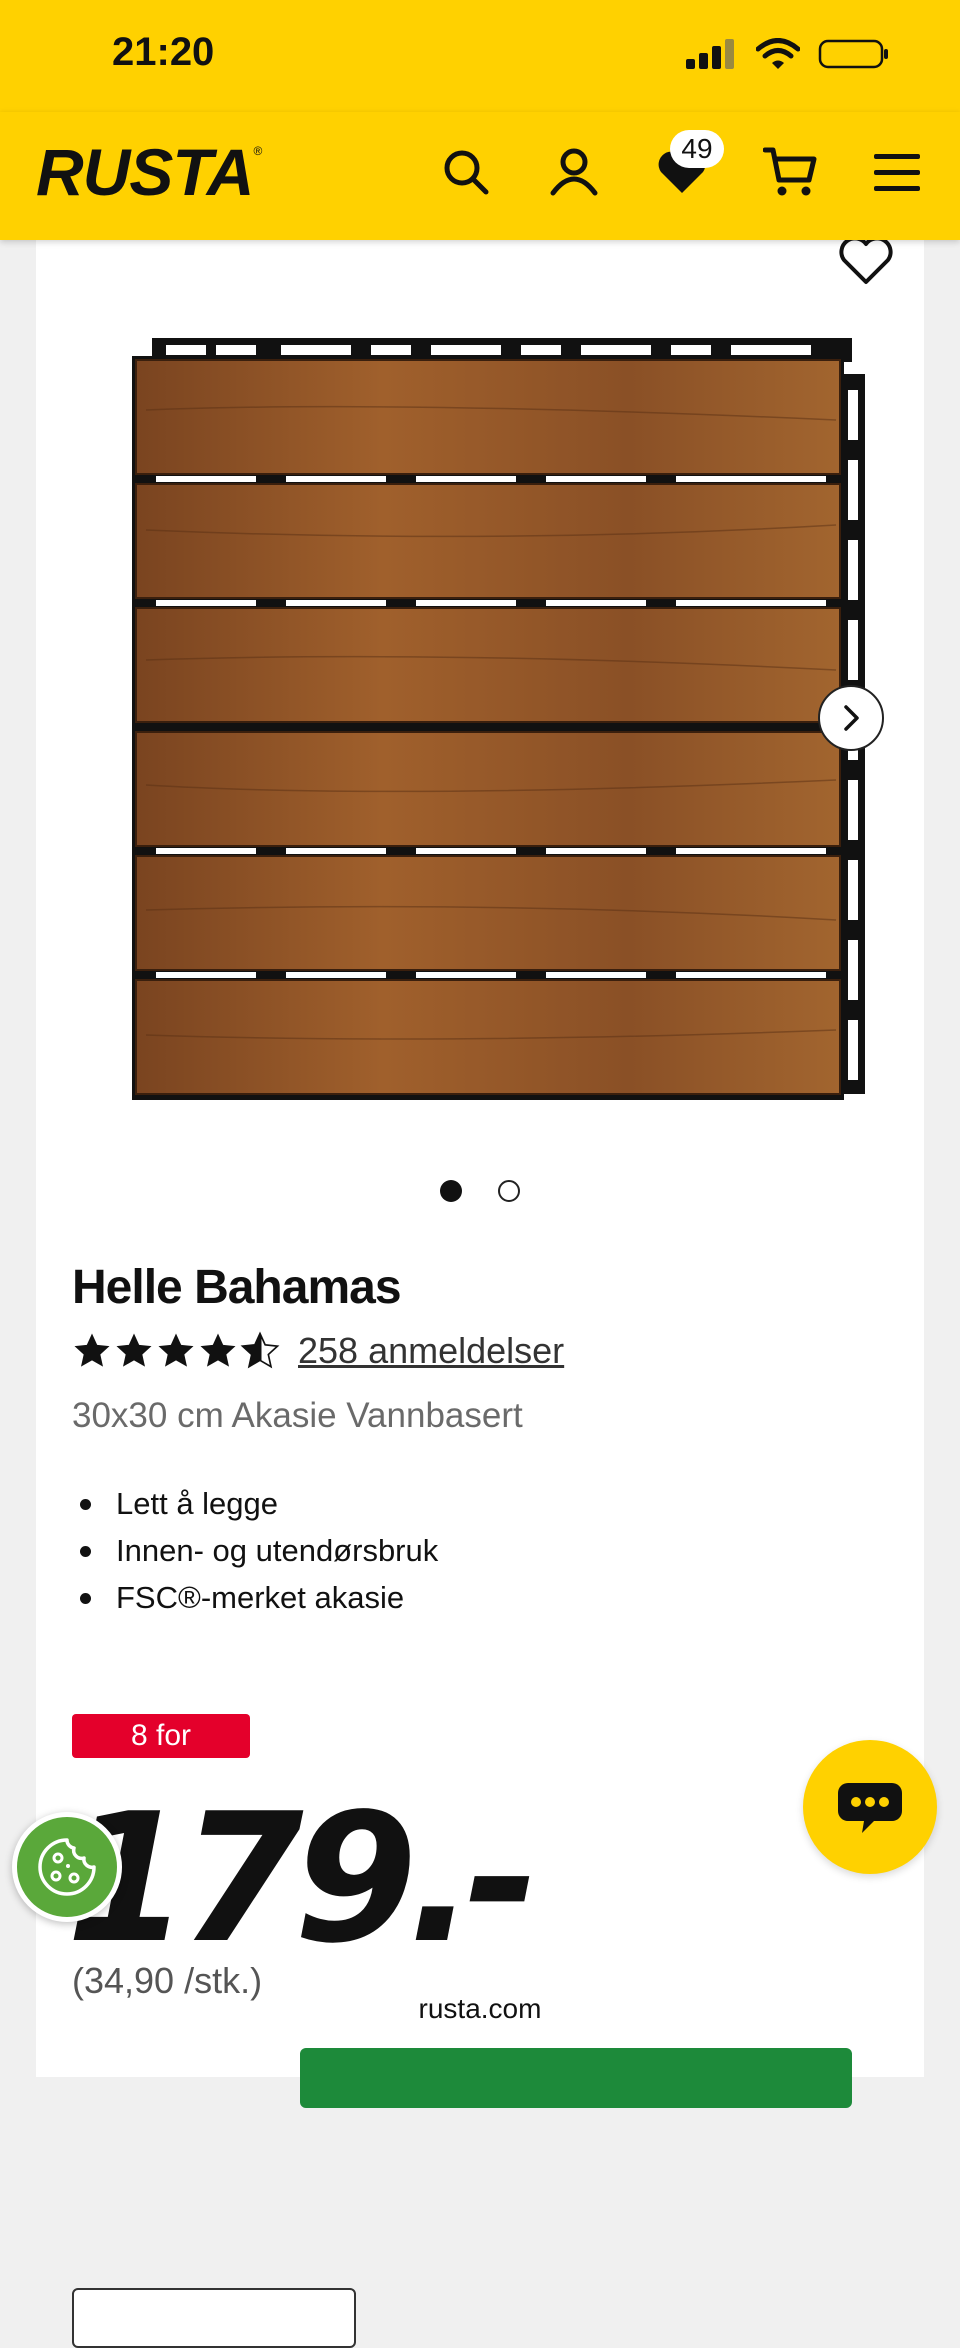 This screenshot has width=960, height=2348. I want to click on rusta-logo: RUSTA®, so click(149, 172).